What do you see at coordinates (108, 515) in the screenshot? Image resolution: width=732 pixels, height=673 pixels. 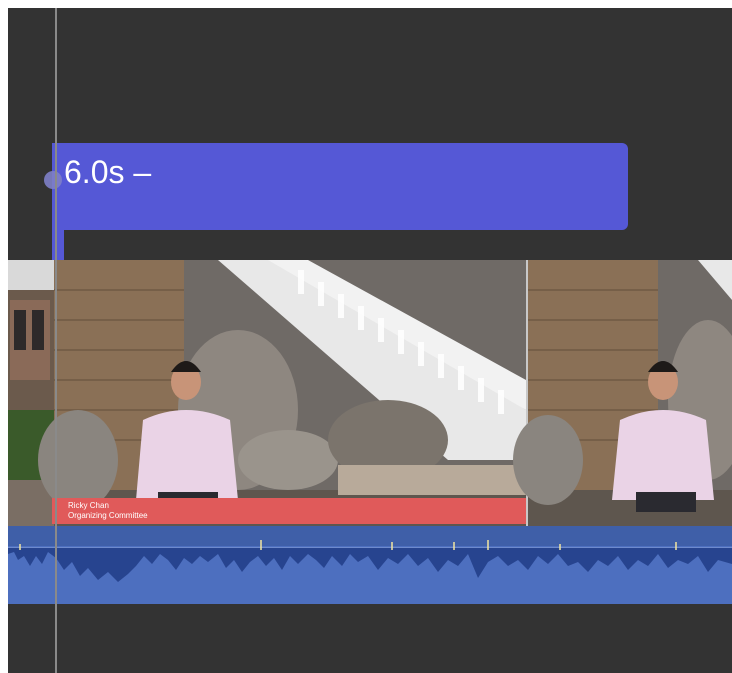 I see `lower-third-role: Organizing Committee` at bounding box center [108, 515].